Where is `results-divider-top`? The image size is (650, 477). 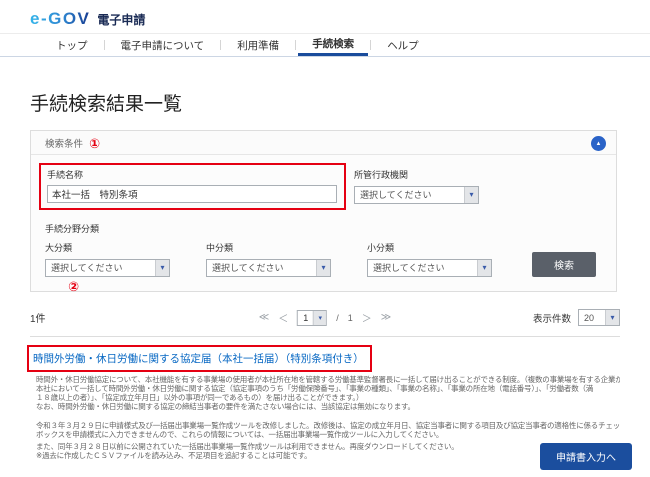 results-divider-top is located at coordinates (325, 336).